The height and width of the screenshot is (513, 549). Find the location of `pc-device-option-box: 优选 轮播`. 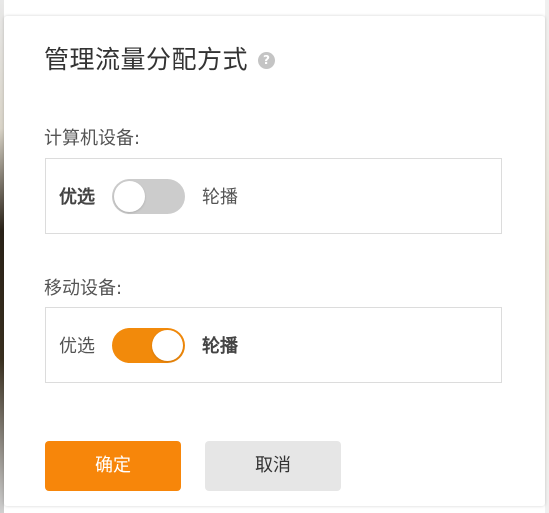

pc-device-option-box: 优选 轮播 is located at coordinates (273, 196).